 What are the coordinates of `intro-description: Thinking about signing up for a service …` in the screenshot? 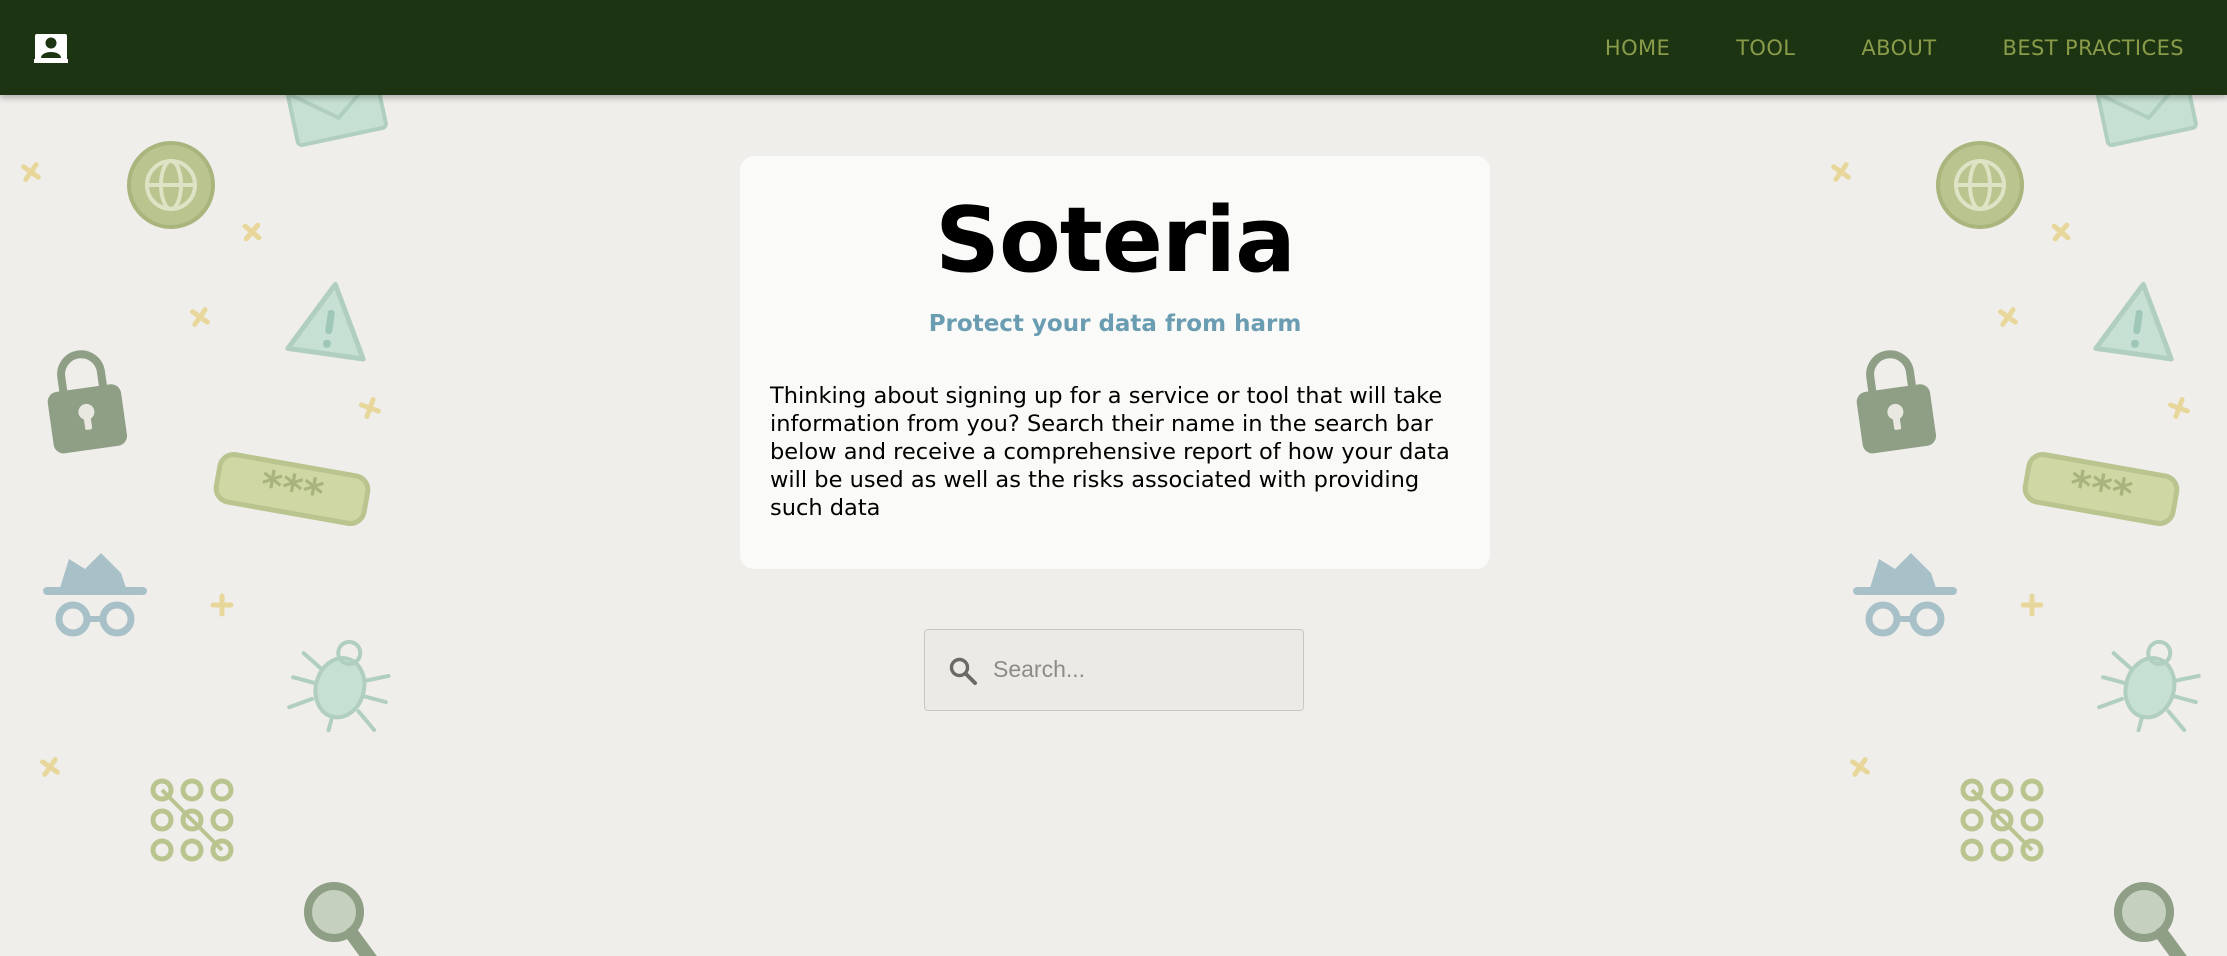 It's located at (1110, 452).